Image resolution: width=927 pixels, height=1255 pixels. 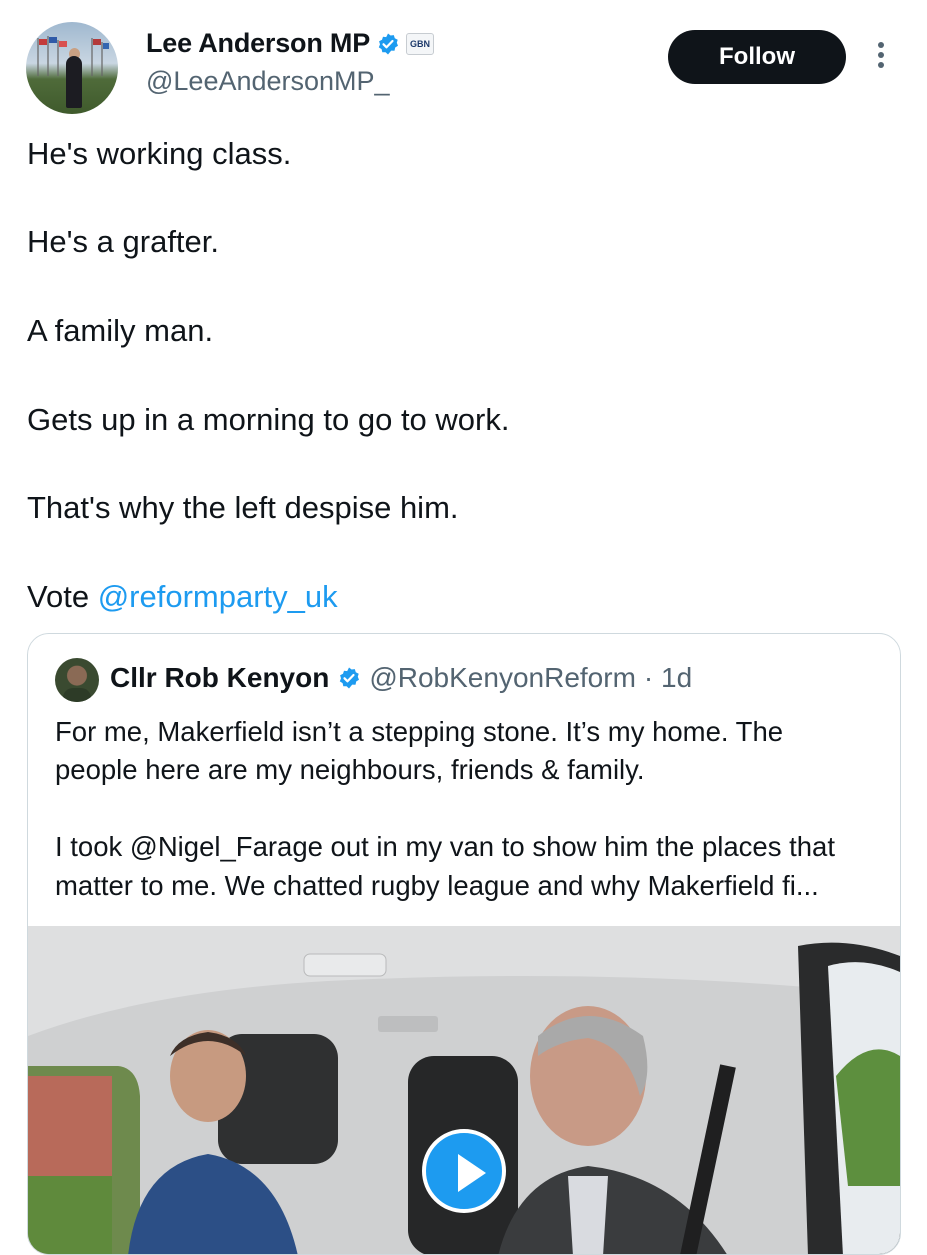 What do you see at coordinates (668, 678) in the screenshot?
I see `quote-timestamp: · 1d` at bounding box center [668, 678].